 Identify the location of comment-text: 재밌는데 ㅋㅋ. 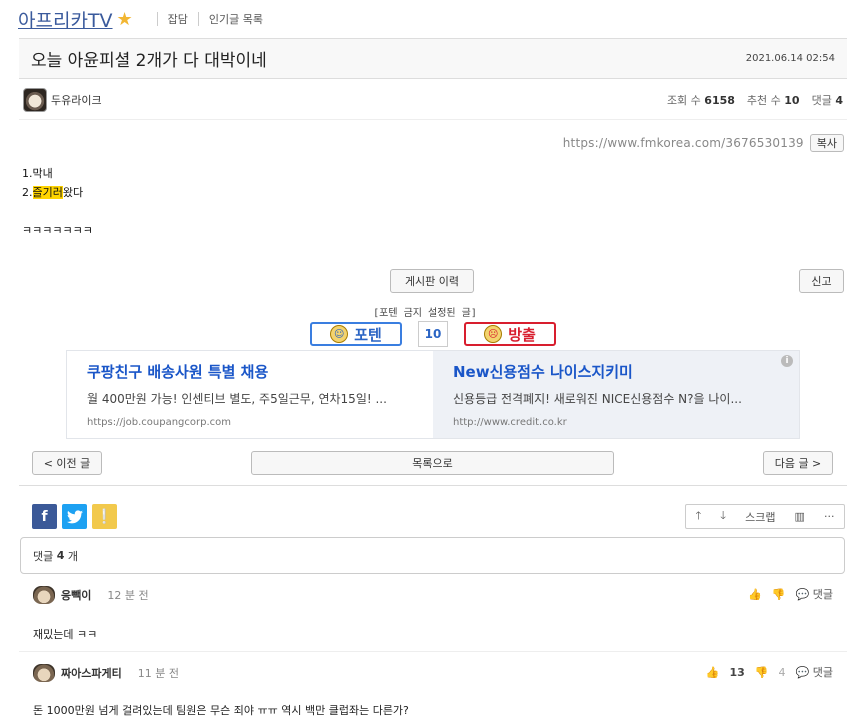
(65, 634).